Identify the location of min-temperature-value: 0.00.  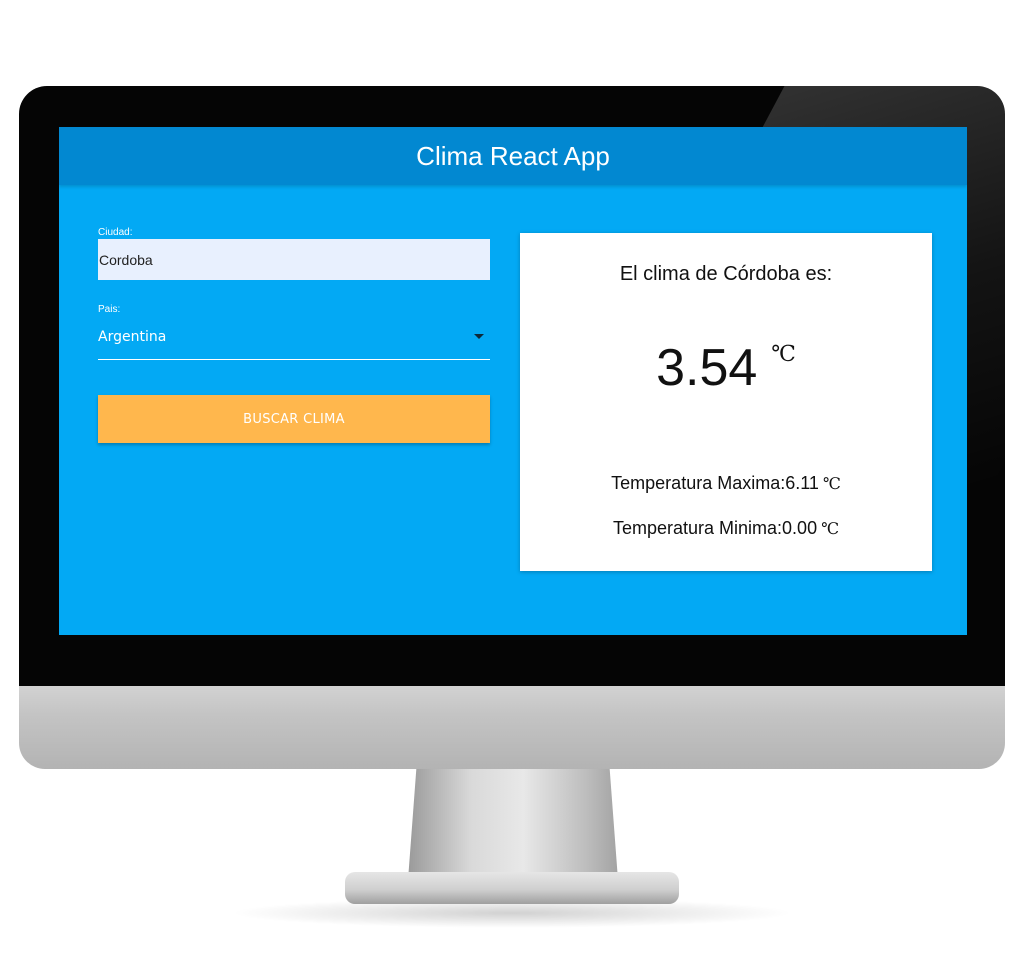
(800, 528).